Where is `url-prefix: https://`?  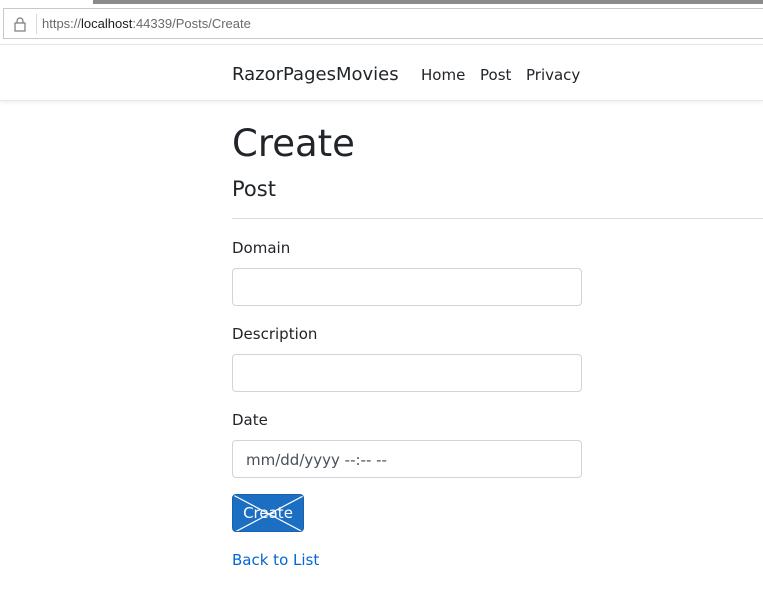 url-prefix: https:// is located at coordinates (62, 23).